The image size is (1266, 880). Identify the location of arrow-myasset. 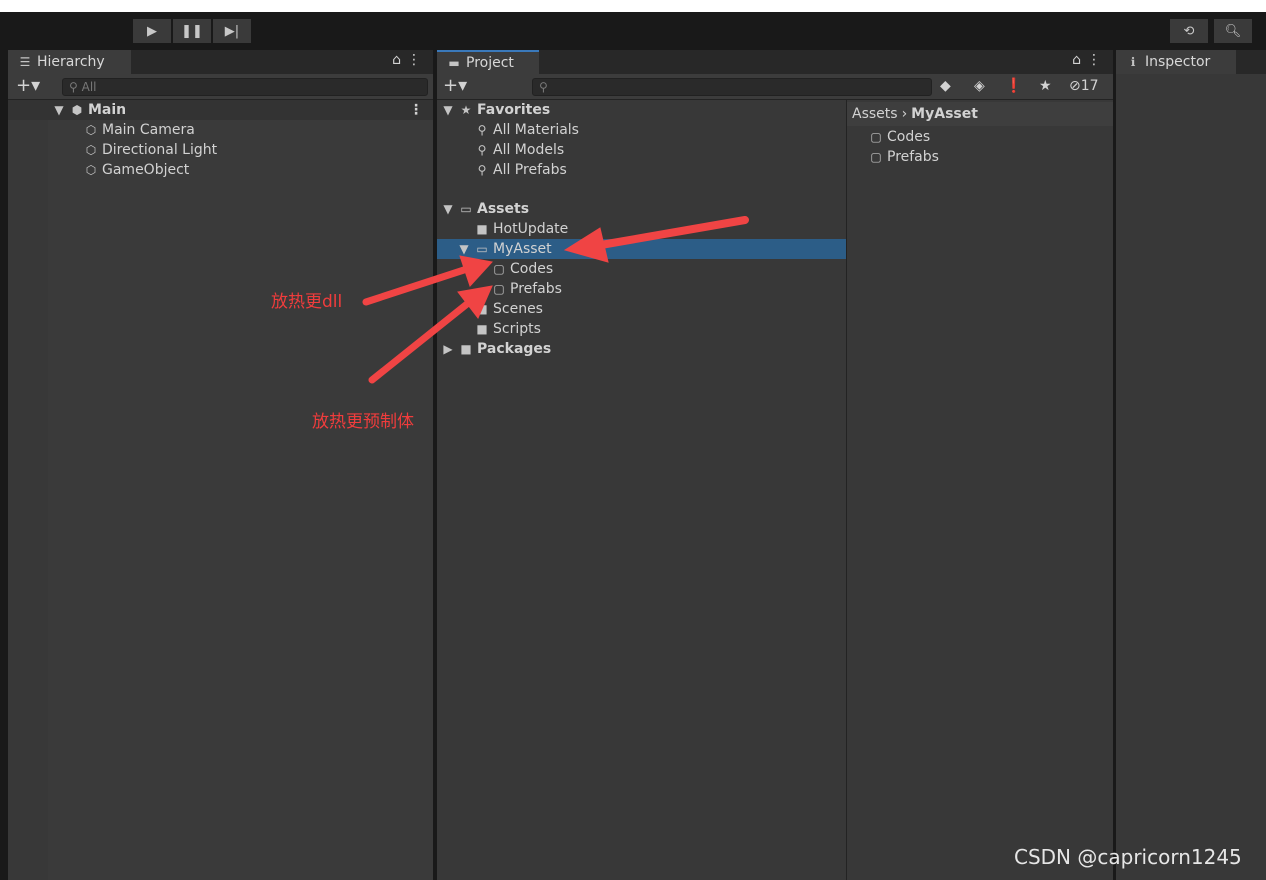
(670, 233).